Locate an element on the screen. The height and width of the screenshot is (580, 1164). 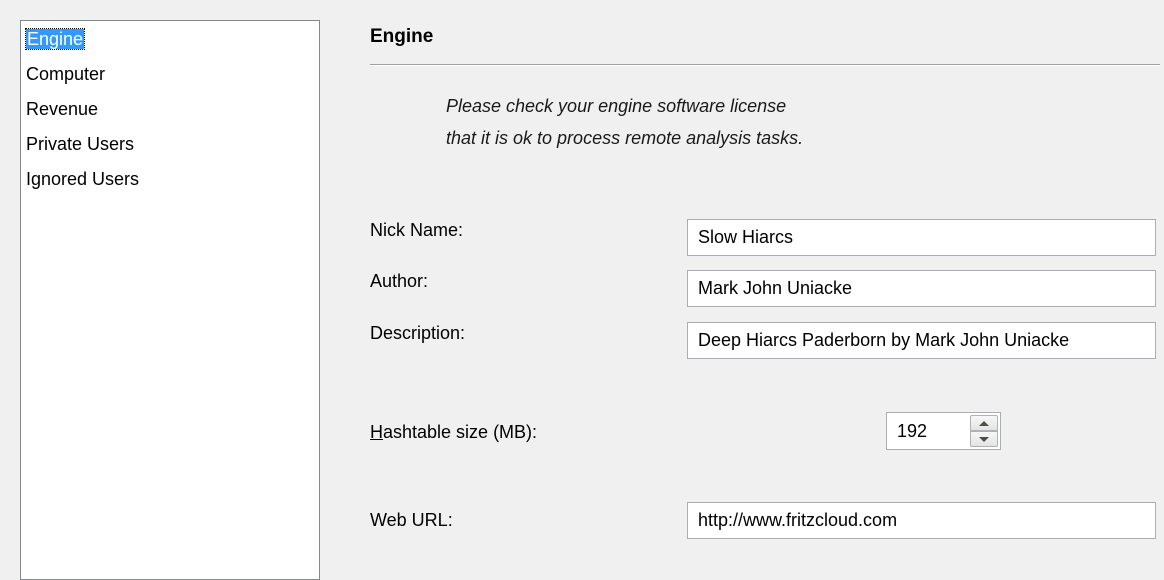
section-title: Engine is located at coordinates (402, 36).